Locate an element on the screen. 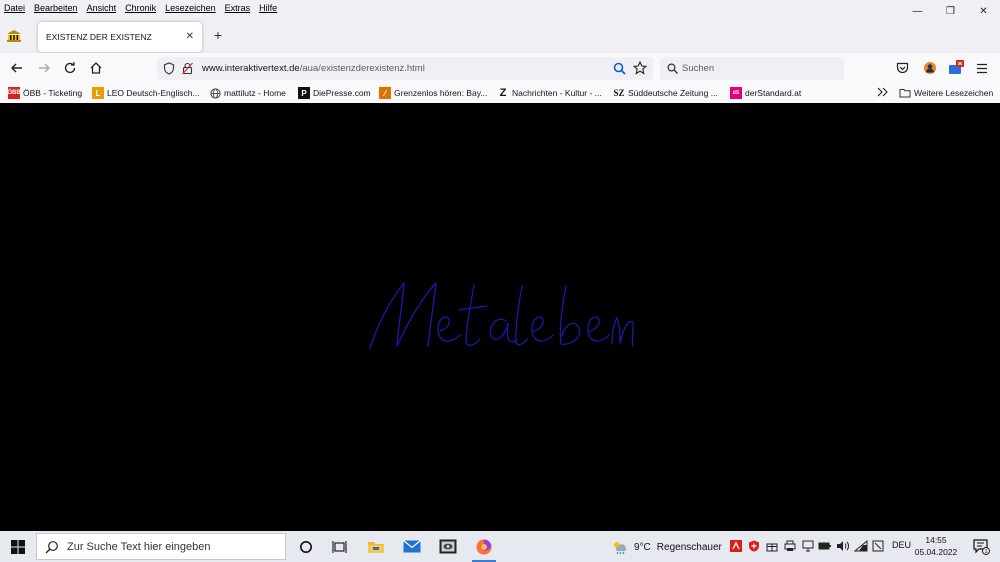 The height and width of the screenshot is (562, 1000). restore-icon: ❐ is located at coordinates (950, 11).